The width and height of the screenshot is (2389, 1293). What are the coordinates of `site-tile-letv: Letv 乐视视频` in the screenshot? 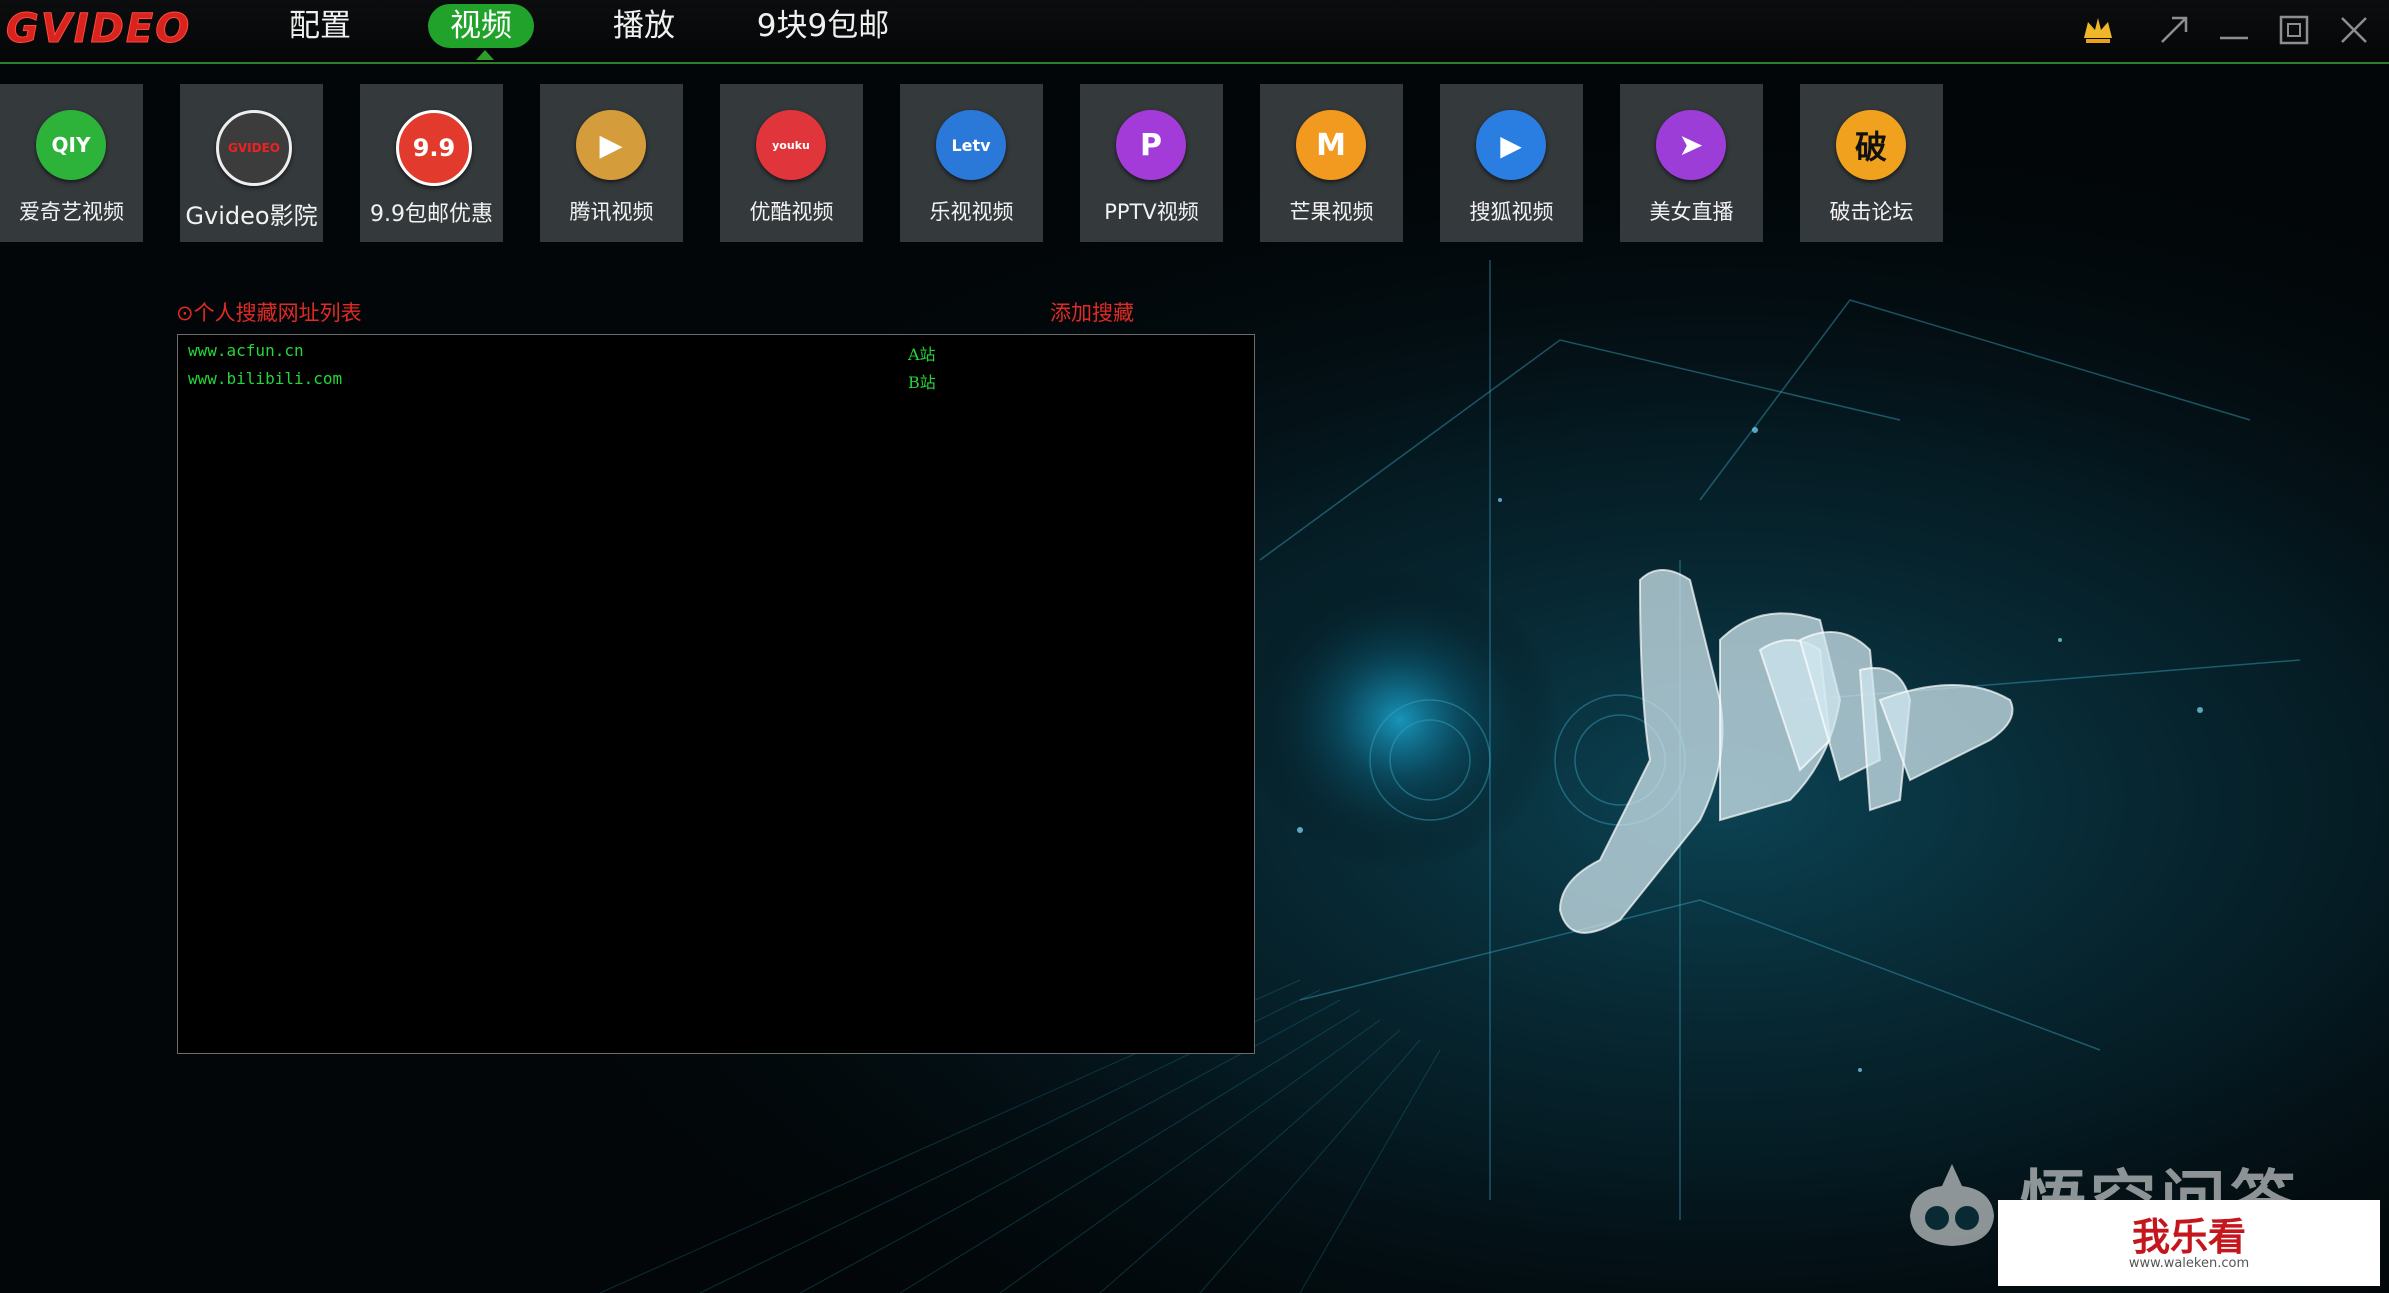 It's located at (971, 163).